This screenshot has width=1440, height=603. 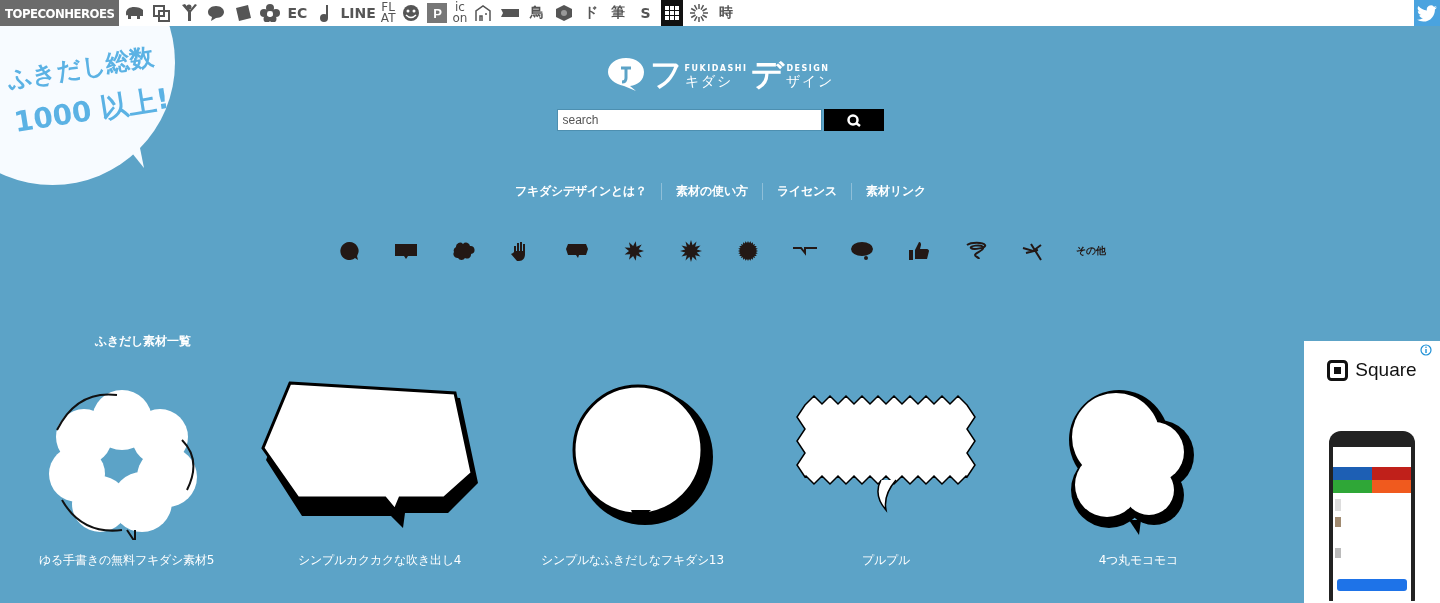 What do you see at coordinates (483, 13) in the screenshot?
I see `house-icon` at bounding box center [483, 13].